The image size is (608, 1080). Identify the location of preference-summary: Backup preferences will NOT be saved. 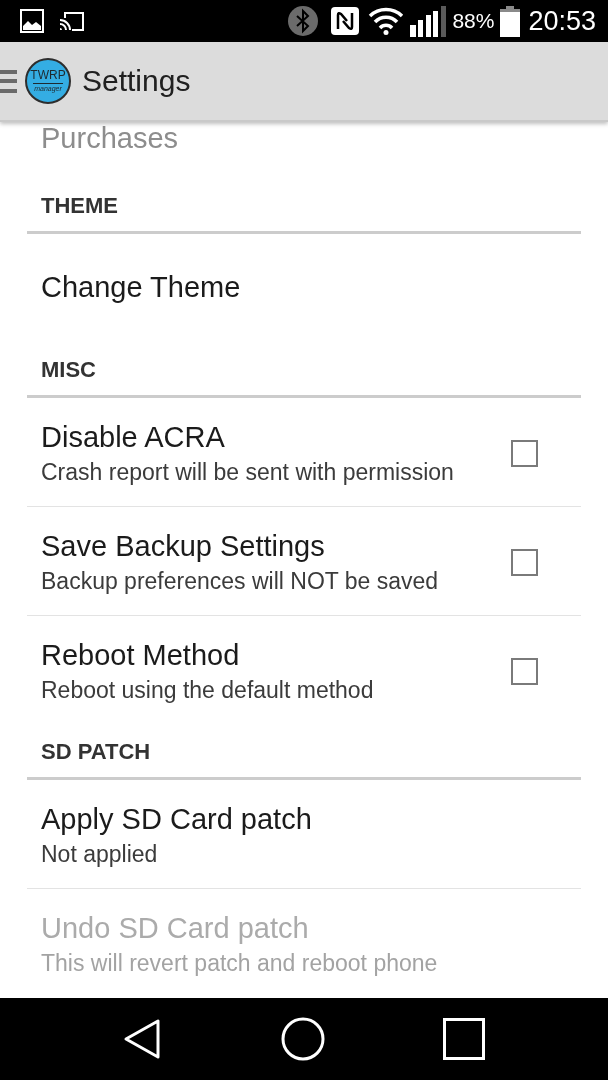
(240, 581).